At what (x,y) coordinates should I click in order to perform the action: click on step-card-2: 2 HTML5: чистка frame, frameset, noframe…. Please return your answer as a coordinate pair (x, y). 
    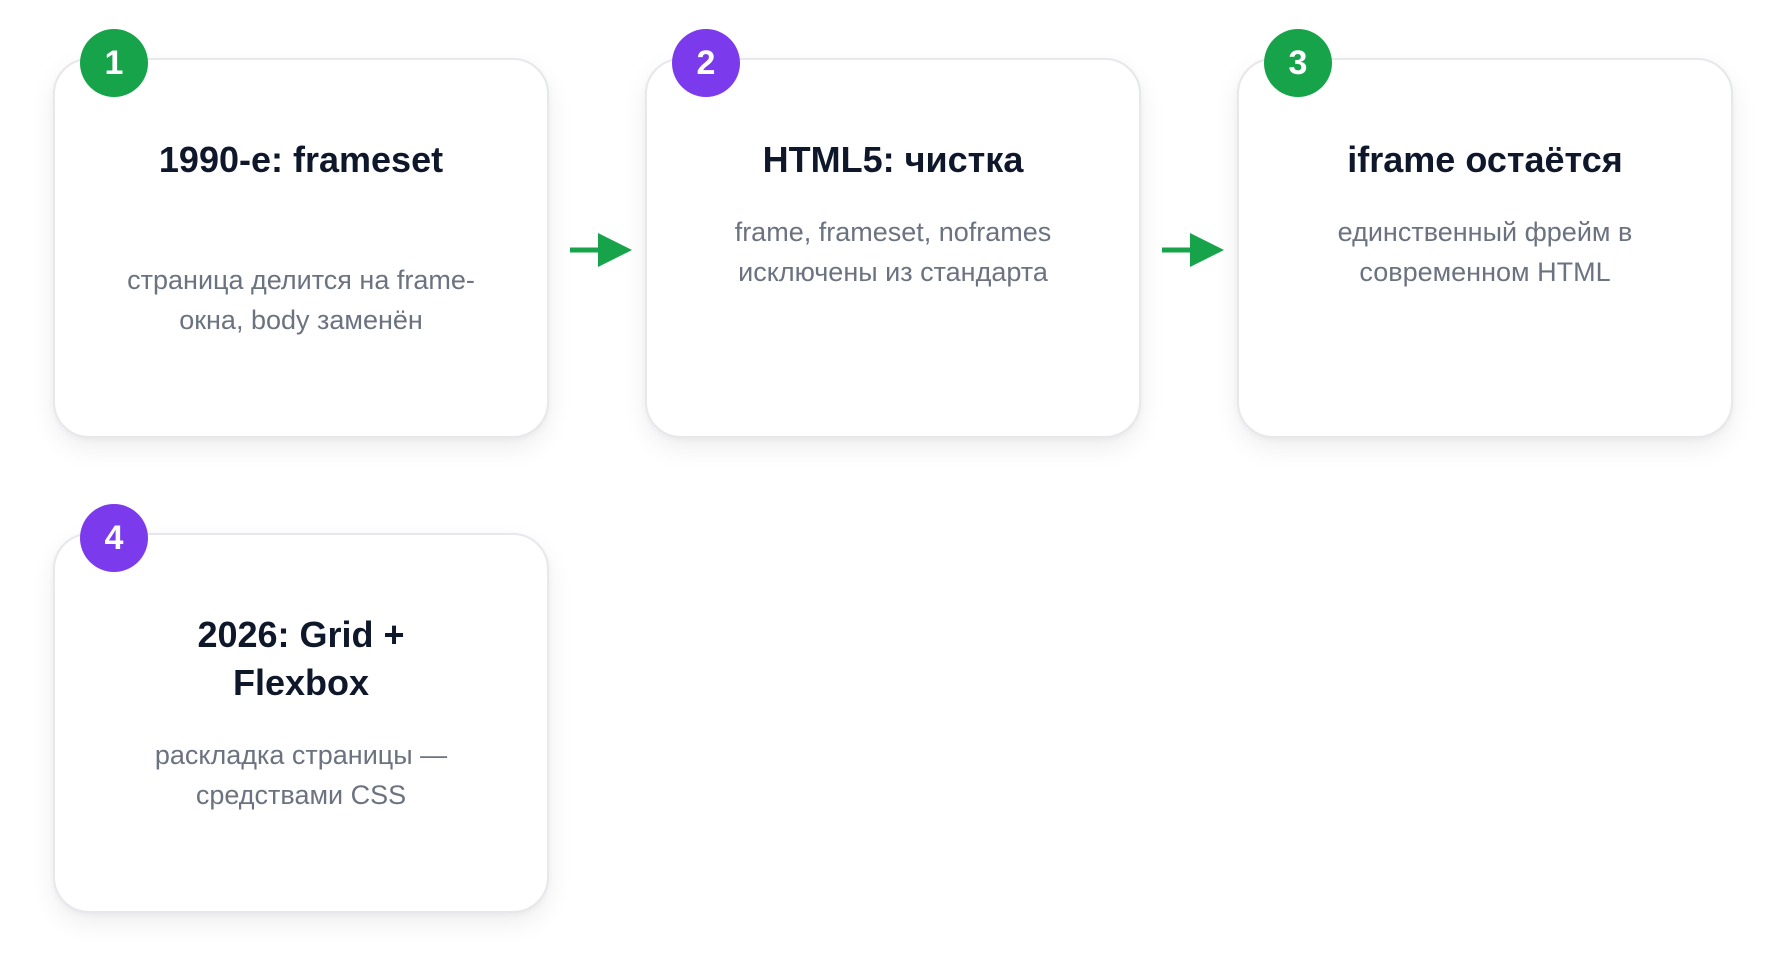
    Looking at the image, I should click on (893, 233).